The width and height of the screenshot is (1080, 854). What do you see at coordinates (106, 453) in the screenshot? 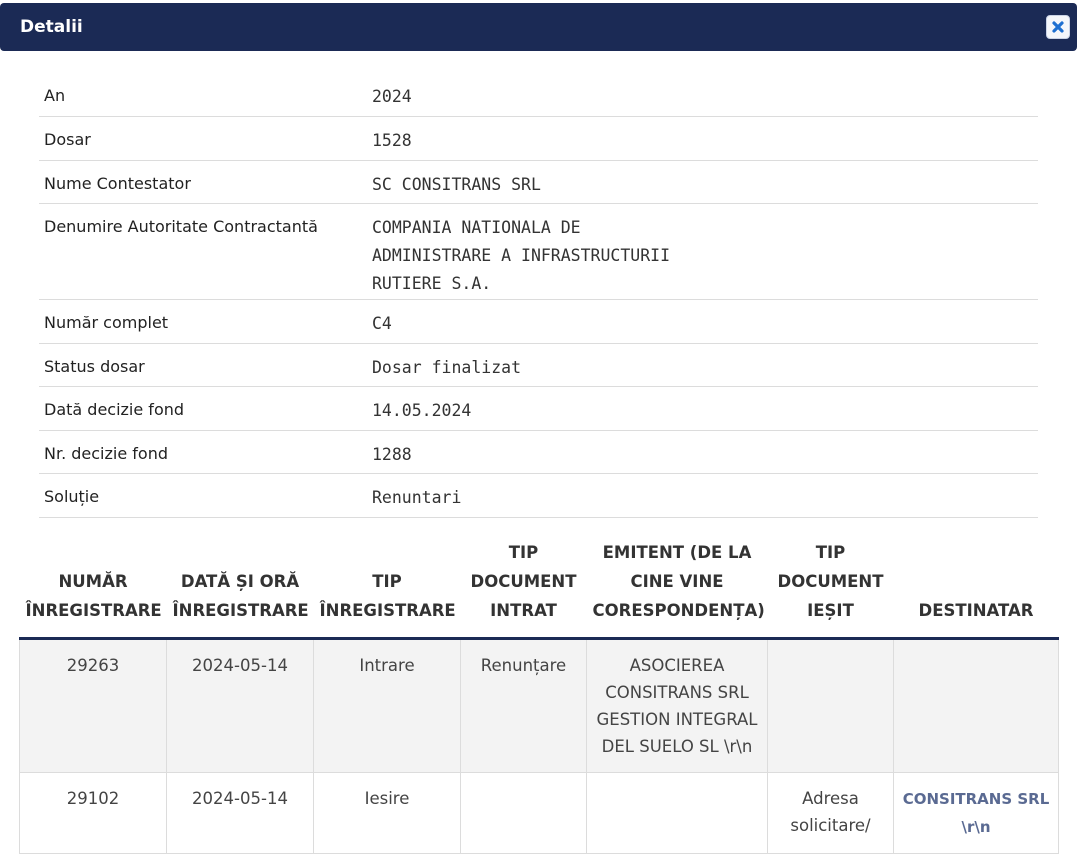
I see `detail-label: Nr. decizie fond` at bounding box center [106, 453].